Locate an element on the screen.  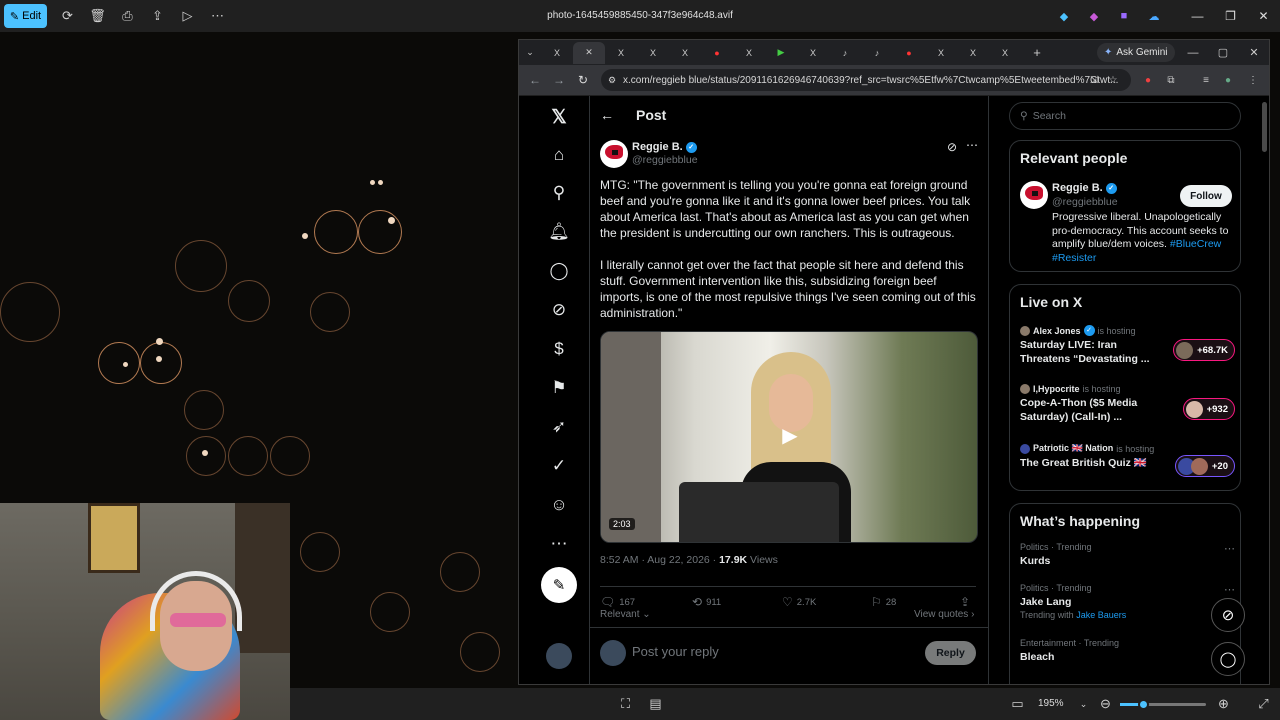
profile-icon: ☺ is located at coordinates (559, 505).